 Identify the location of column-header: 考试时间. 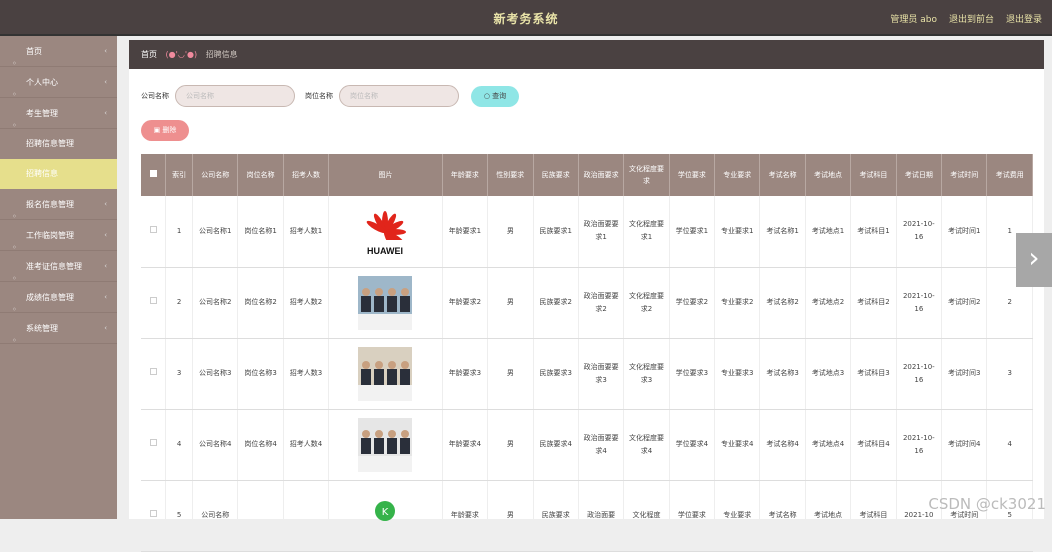
(964, 175).